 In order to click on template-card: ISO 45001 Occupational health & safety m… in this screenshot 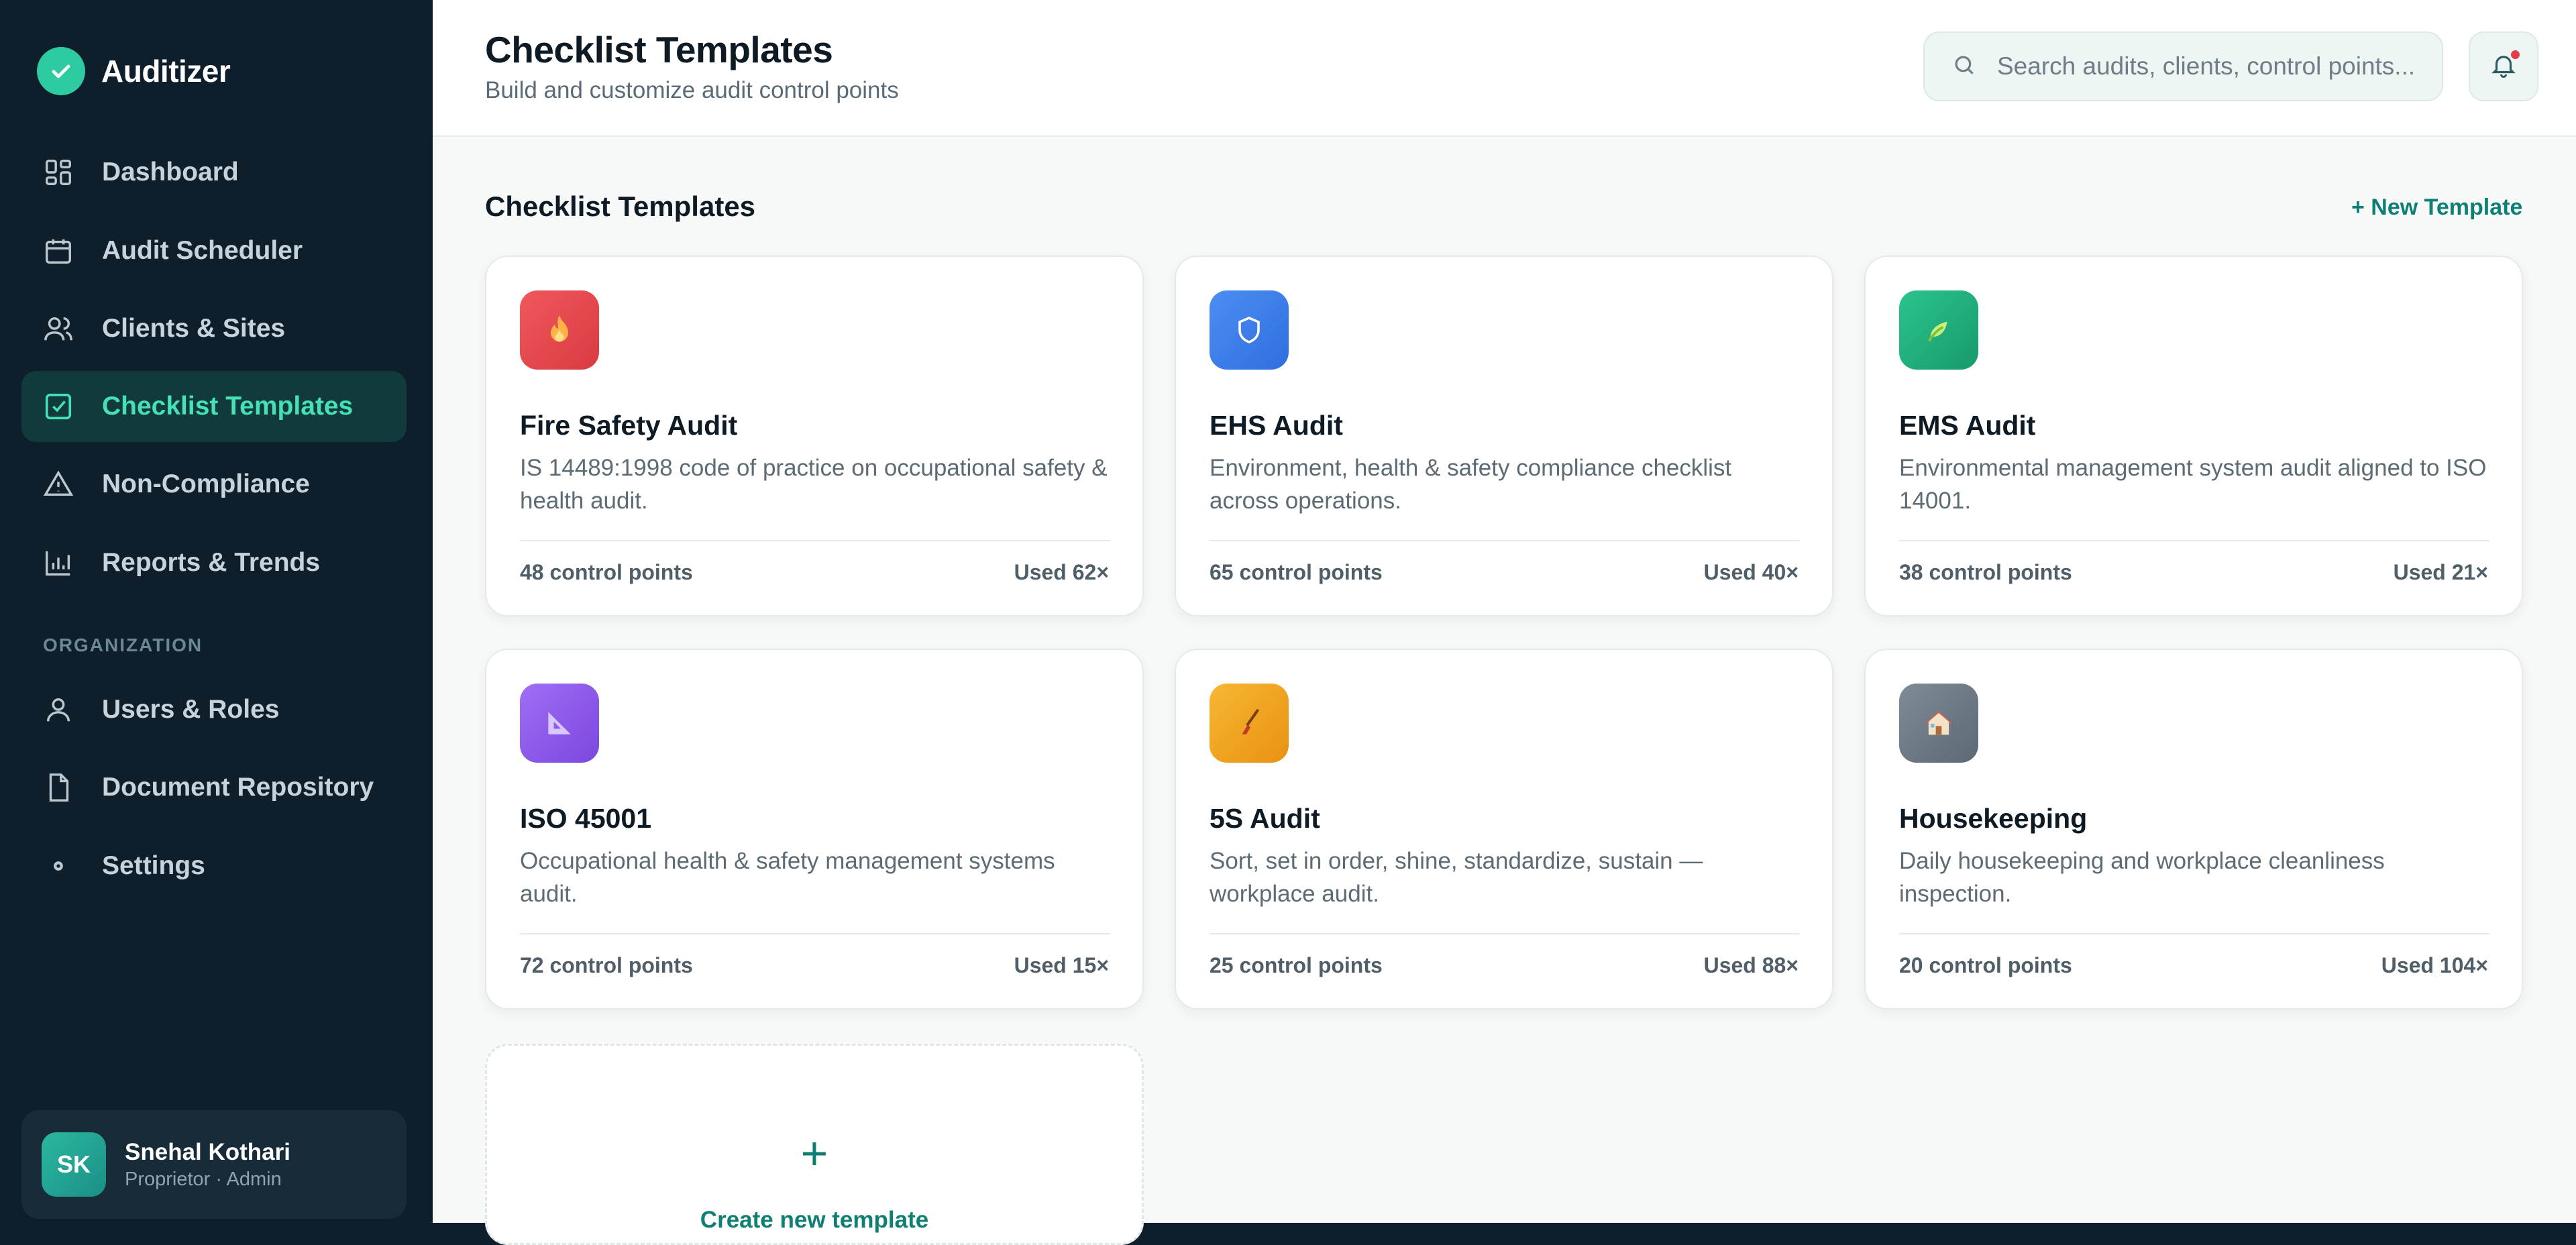, I will do `click(814, 829)`.